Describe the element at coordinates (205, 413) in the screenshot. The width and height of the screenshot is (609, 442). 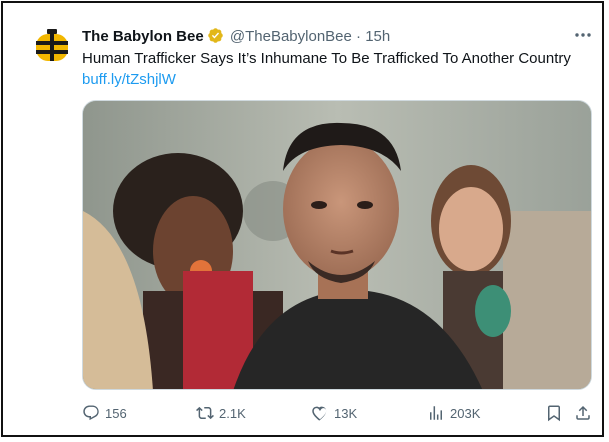
I see `repost-icon` at that location.